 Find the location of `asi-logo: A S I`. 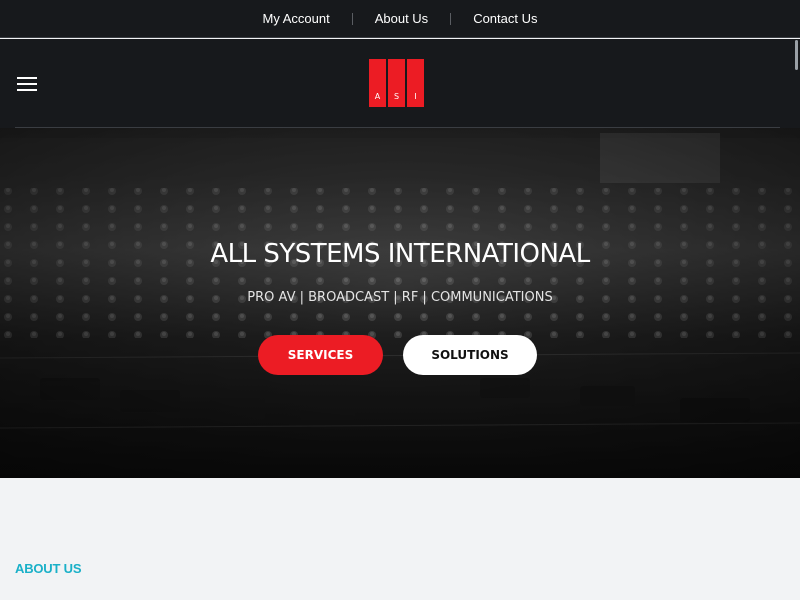

asi-logo: A S I is located at coordinates (396, 83).